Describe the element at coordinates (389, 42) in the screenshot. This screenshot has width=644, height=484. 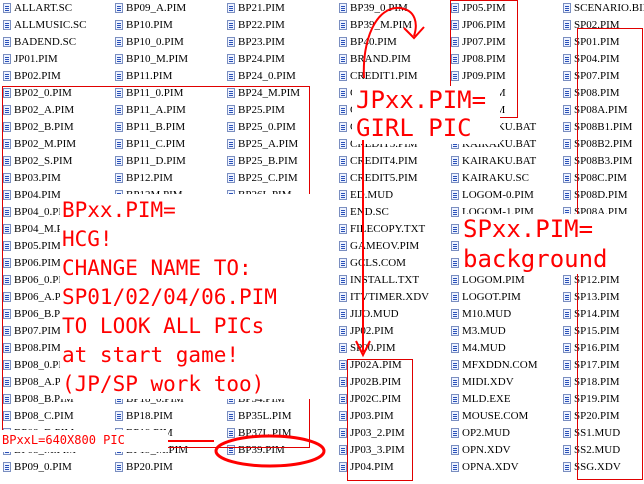
I see `jp-curved-arrow` at that location.